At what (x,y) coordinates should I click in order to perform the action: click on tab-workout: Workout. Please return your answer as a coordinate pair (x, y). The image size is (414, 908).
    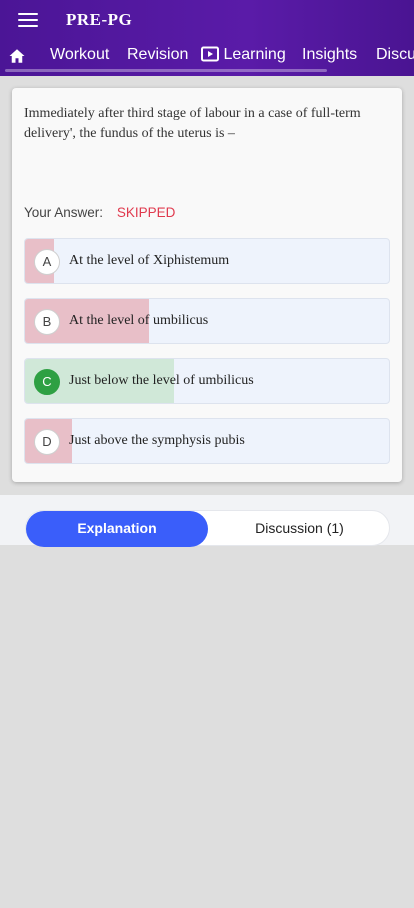
    Looking at the image, I should click on (79, 55).